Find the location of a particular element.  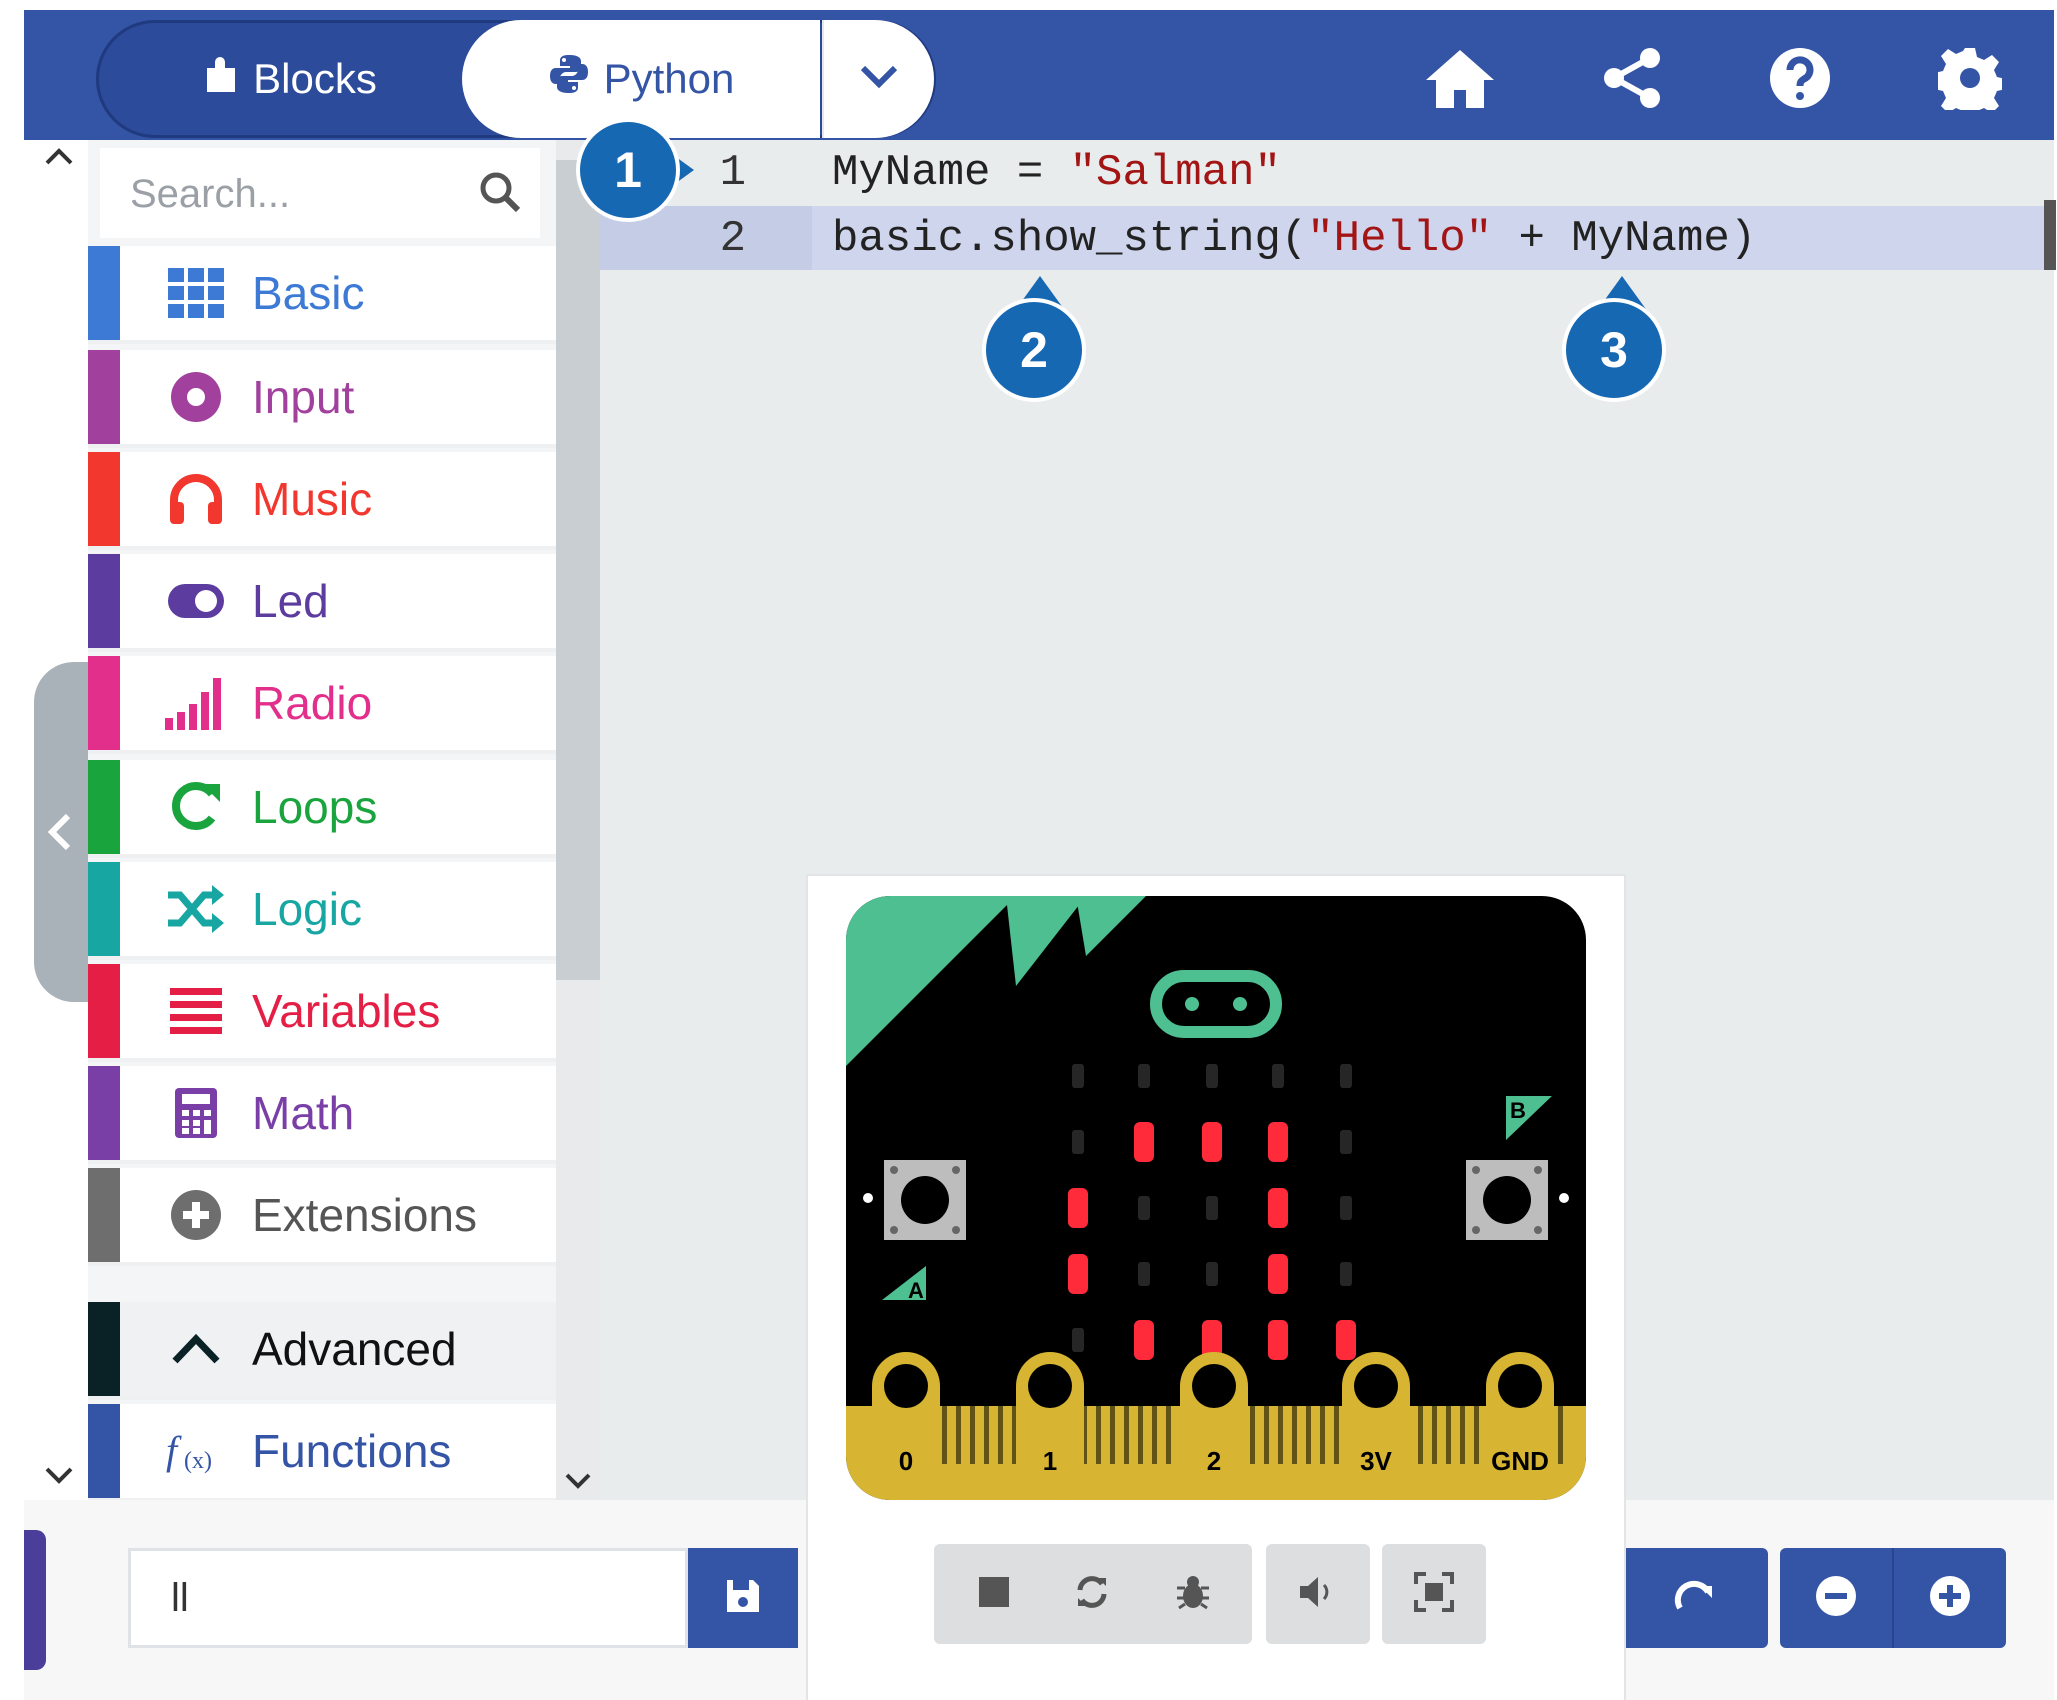

mute-button is located at coordinates (1318, 1594).